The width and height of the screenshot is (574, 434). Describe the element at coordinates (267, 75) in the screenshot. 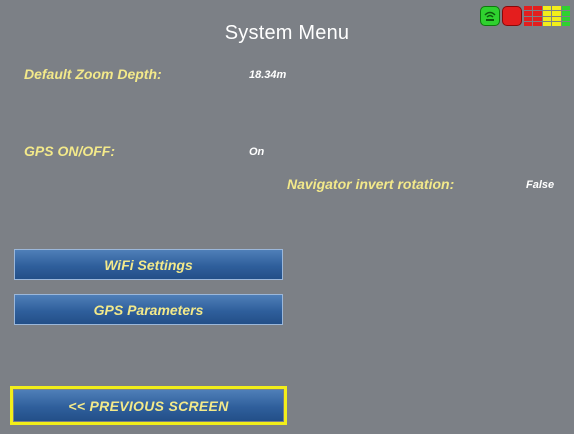

I see `default-zoom-depth-value: 18.34m` at that location.